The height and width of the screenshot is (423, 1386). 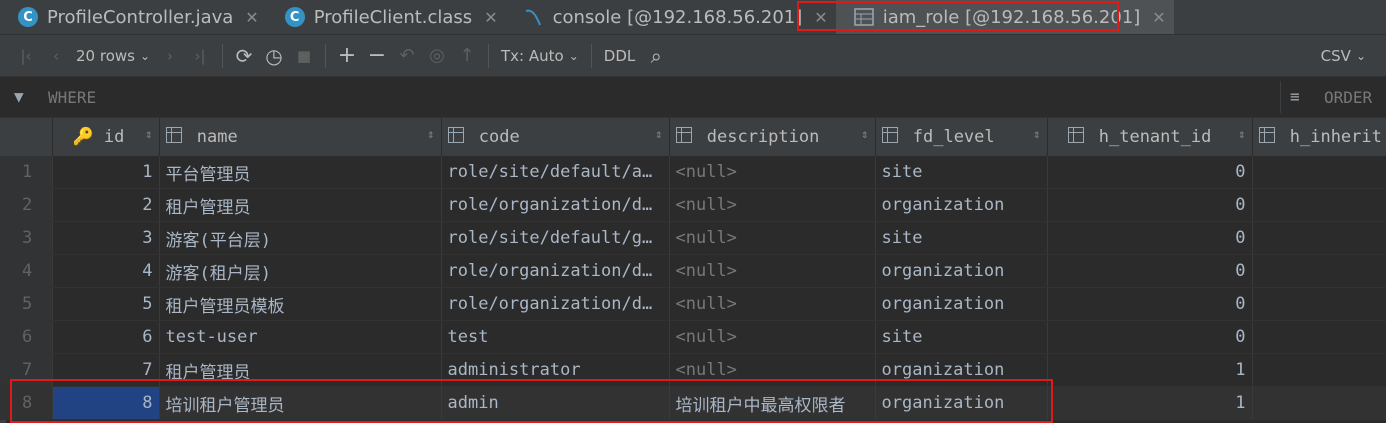 What do you see at coordinates (347, 56) in the screenshot?
I see `add-row-icon: +` at bounding box center [347, 56].